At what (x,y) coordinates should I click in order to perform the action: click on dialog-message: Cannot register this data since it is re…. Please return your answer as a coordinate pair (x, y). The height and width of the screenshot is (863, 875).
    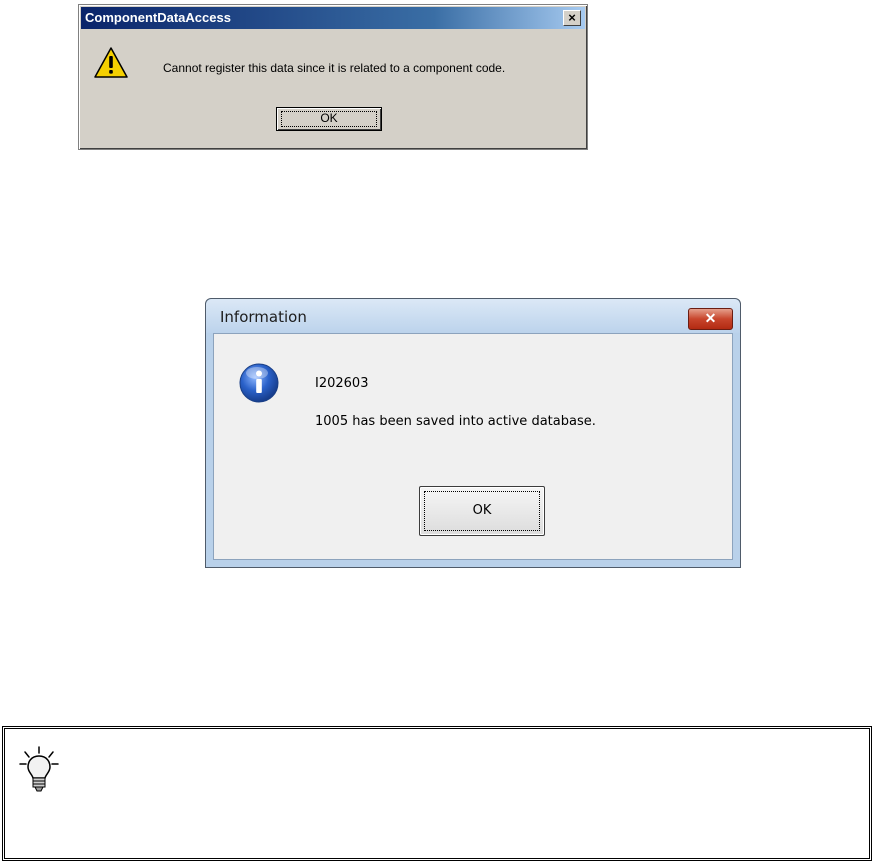
    Looking at the image, I should click on (334, 68).